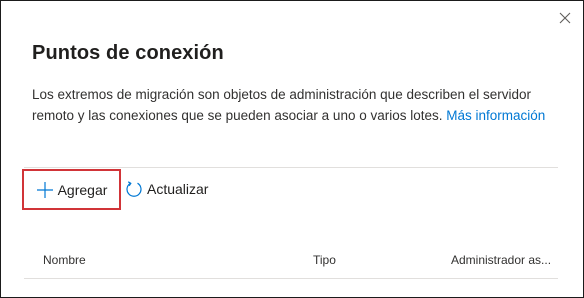  What do you see at coordinates (291, 167) in the screenshot?
I see `toolbar-divider` at bounding box center [291, 167].